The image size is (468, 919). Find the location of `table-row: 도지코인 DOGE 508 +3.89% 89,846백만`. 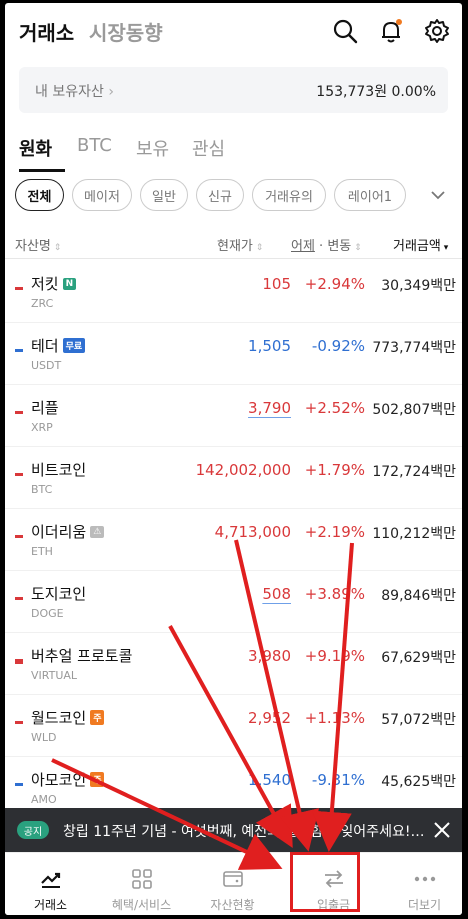

table-row: 도지코인 DOGE 508 +3.89% 89,846백만 is located at coordinates (233, 602).